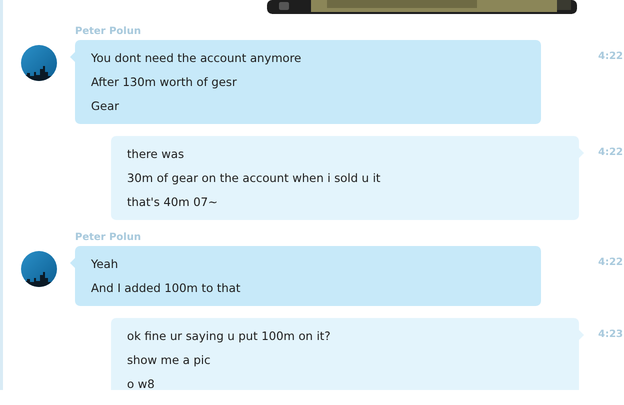  What do you see at coordinates (155, 154) in the screenshot?
I see `message-text: there was` at bounding box center [155, 154].